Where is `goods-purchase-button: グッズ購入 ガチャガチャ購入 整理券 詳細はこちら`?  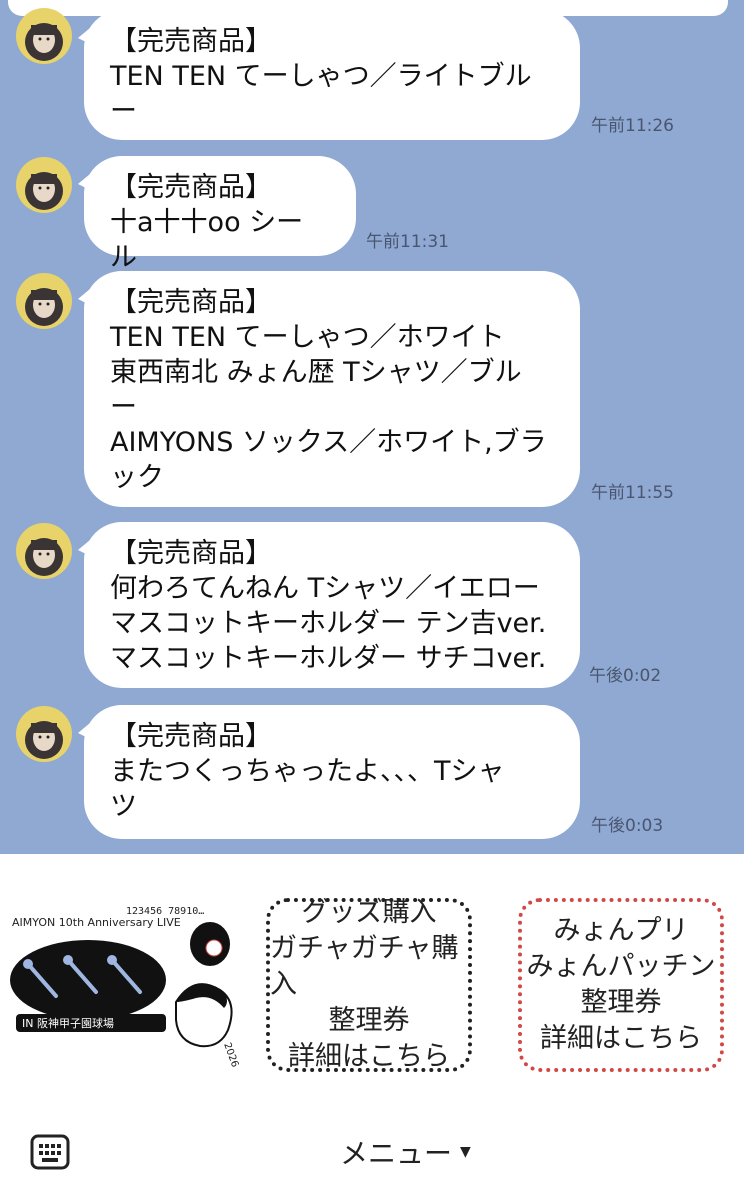 goods-purchase-button: グッズ購入 ガチャガチャ購入 整理券 詳細はこちら is located at coordinates (369, 984).